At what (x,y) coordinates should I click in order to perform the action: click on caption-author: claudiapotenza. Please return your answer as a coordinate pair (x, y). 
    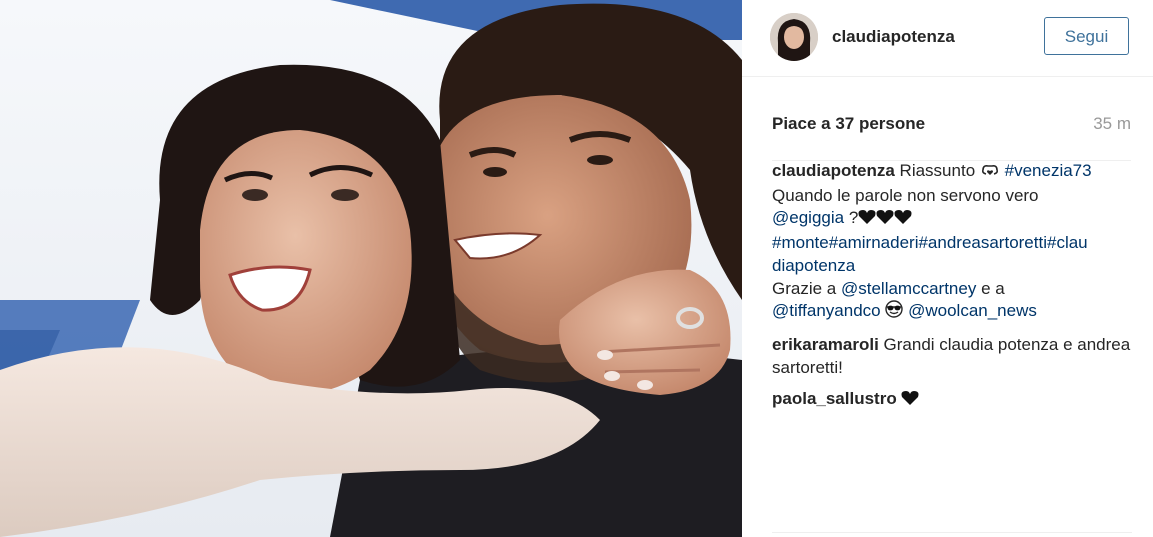
    Looking at the image, I should click on (833, 170).